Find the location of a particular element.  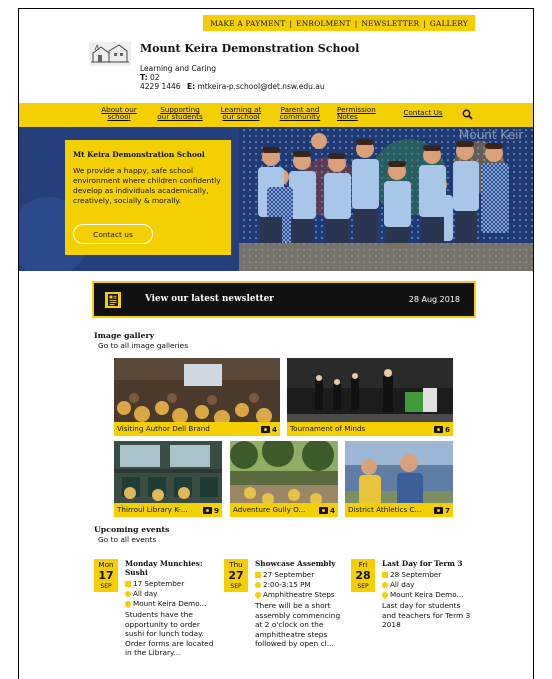

phone-area-code: 02 is located at coordinates (155, 77).